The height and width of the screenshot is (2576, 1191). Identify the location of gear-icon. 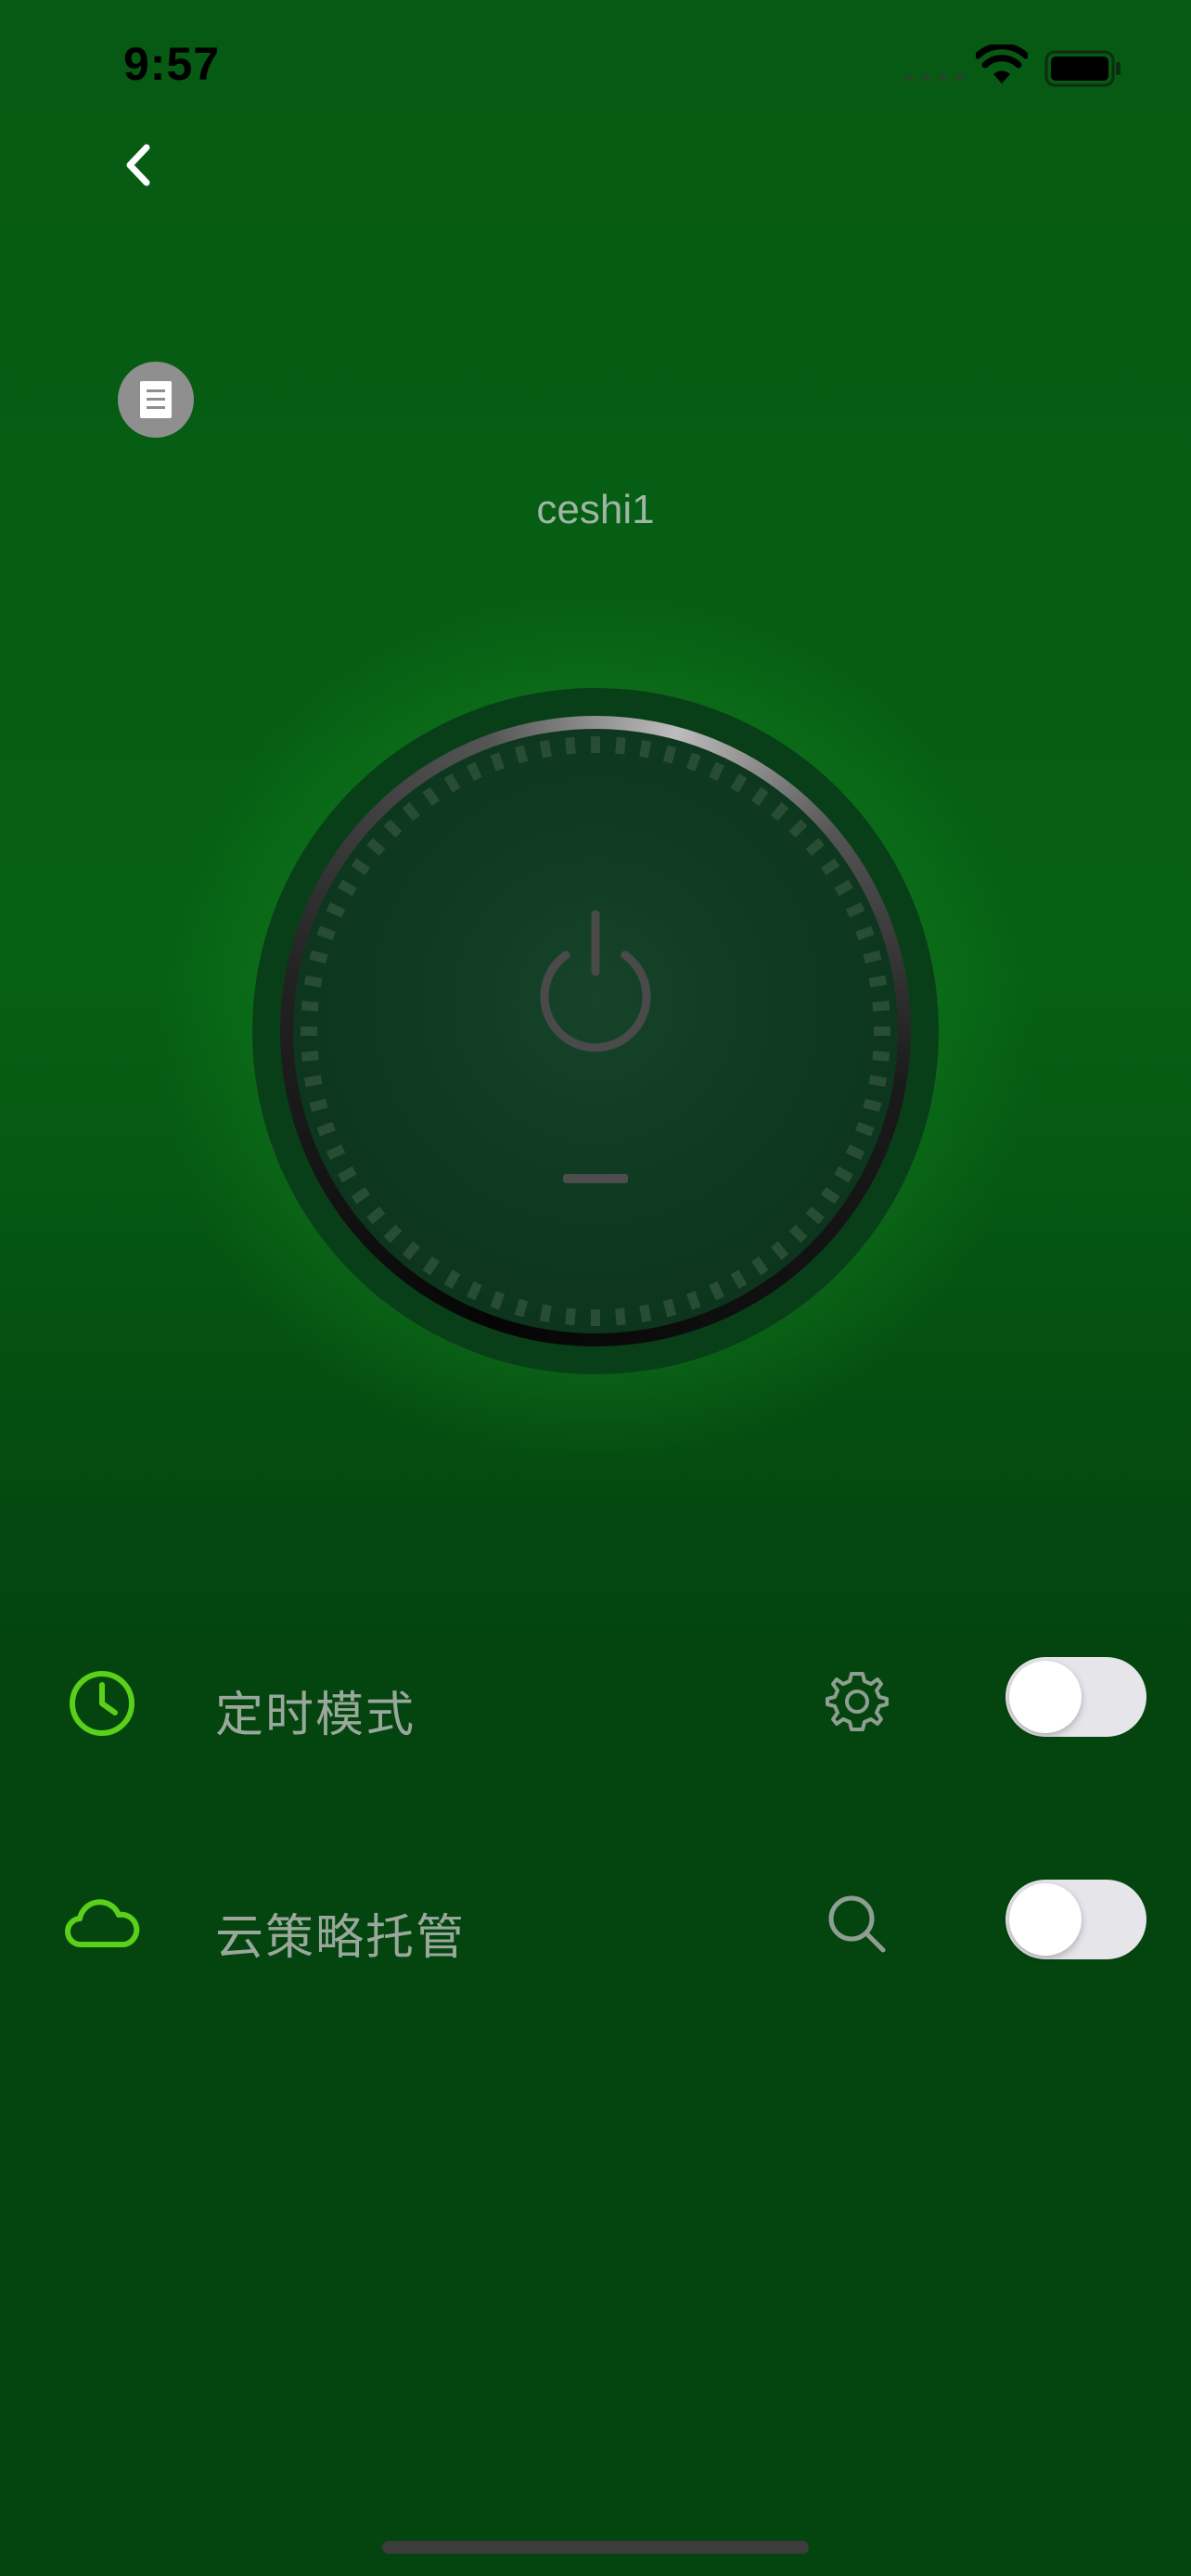
(857, 1701).